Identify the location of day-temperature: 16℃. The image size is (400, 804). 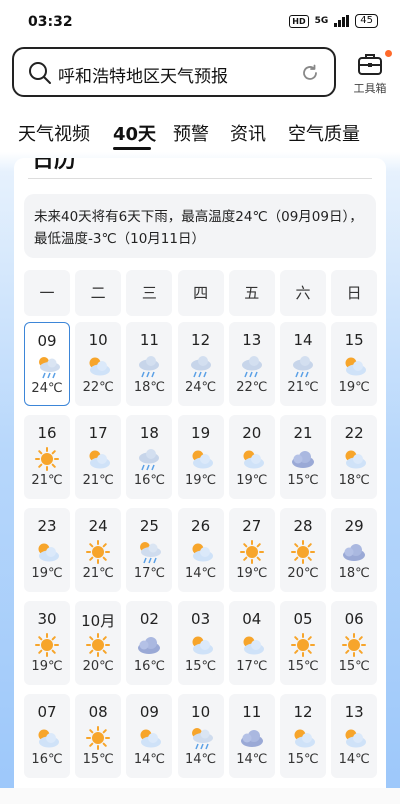
(47, 759).